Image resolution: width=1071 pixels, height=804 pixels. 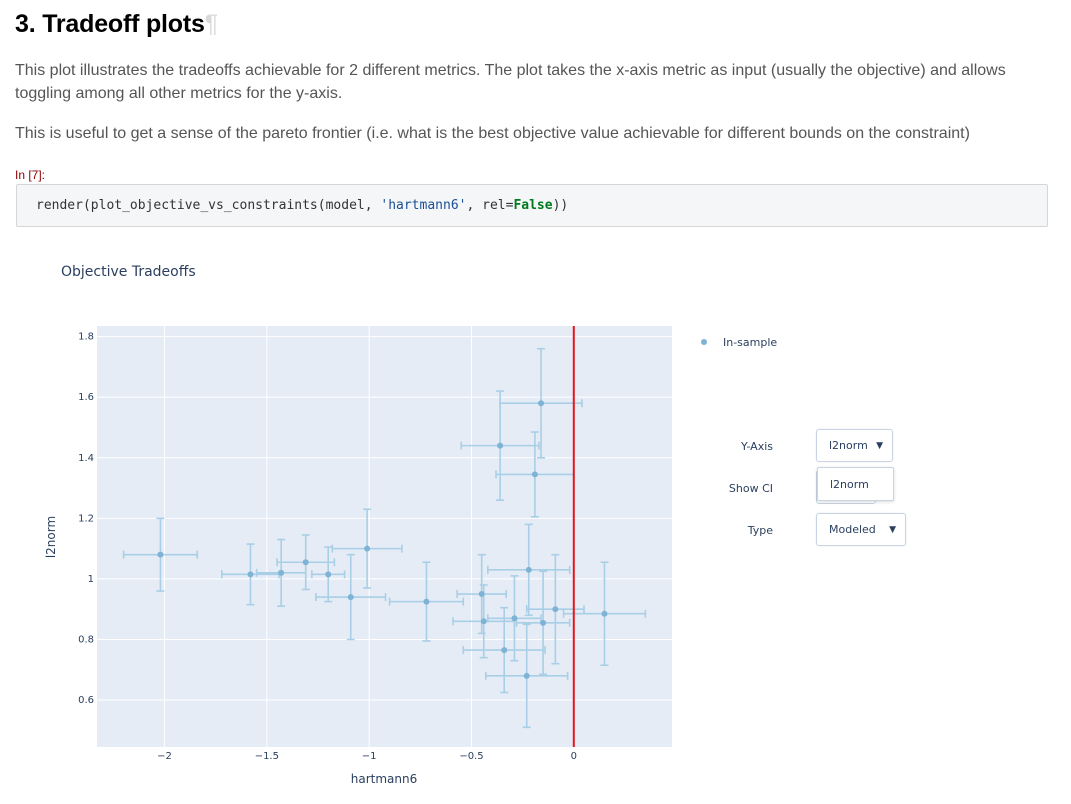 What do you see at coordinates (86, 458) in the screenshot?
I see `y-tick-label: 1.4` at bounding box center [86, 458].